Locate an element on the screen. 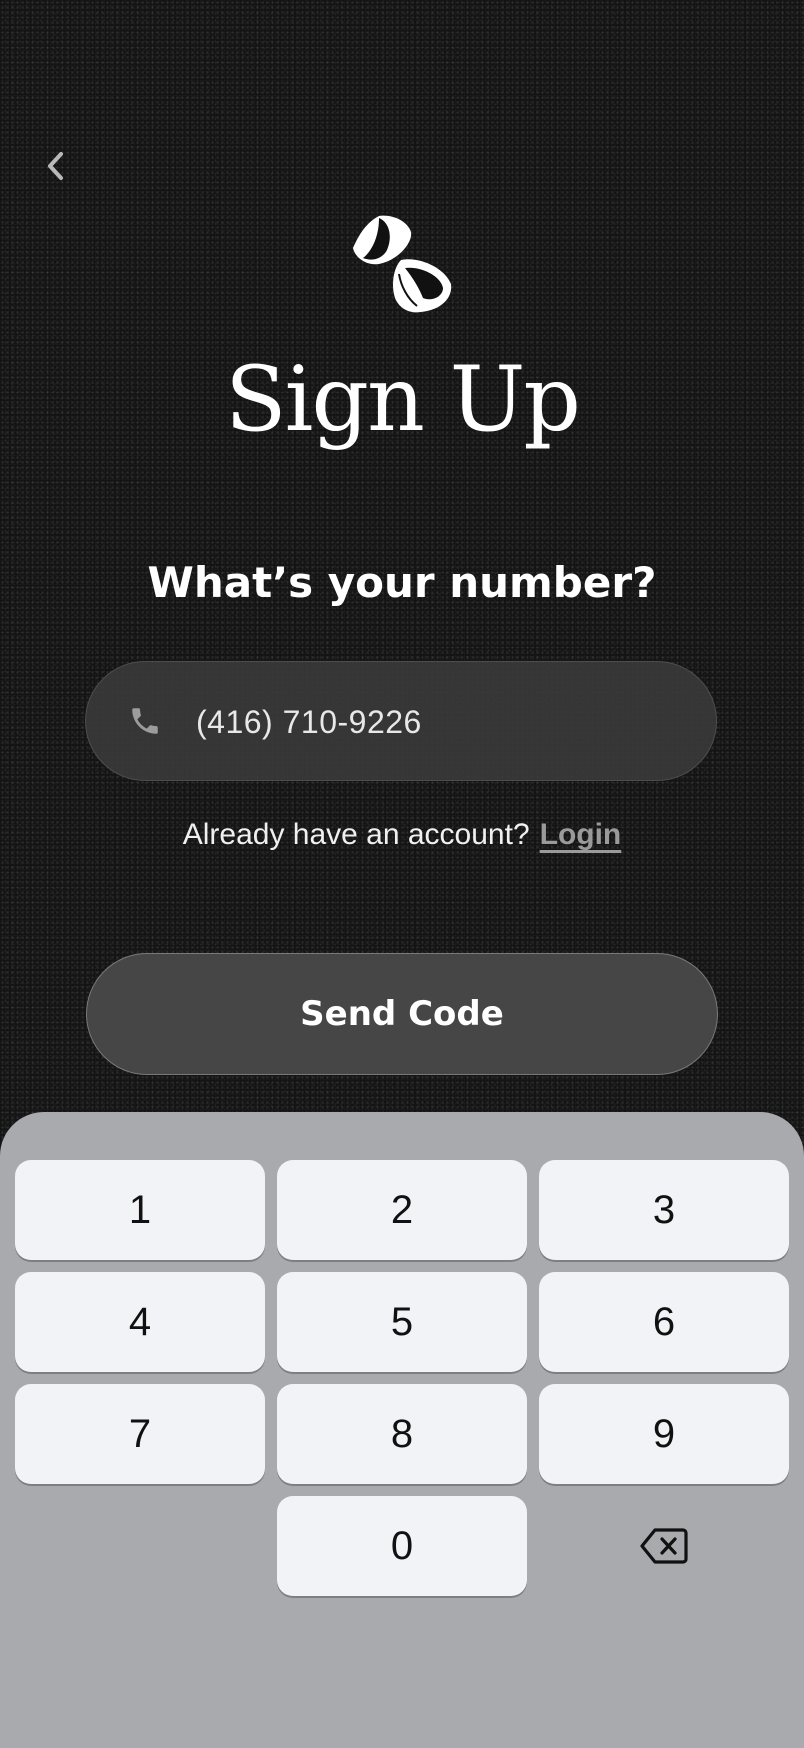 The image size is (804, 1748). key-0: 0 is located at coordinates (402, 1546).